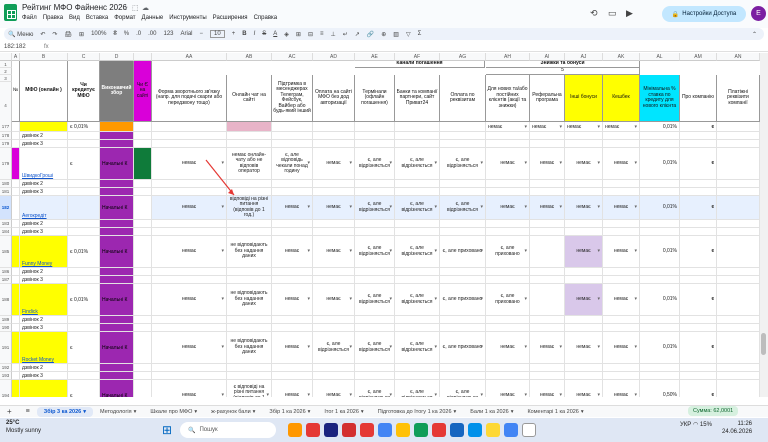  What do you see at coordinates (125, 8) in the screenshot?
I see `star-icon: ☆` at bounding box center [125, 8].